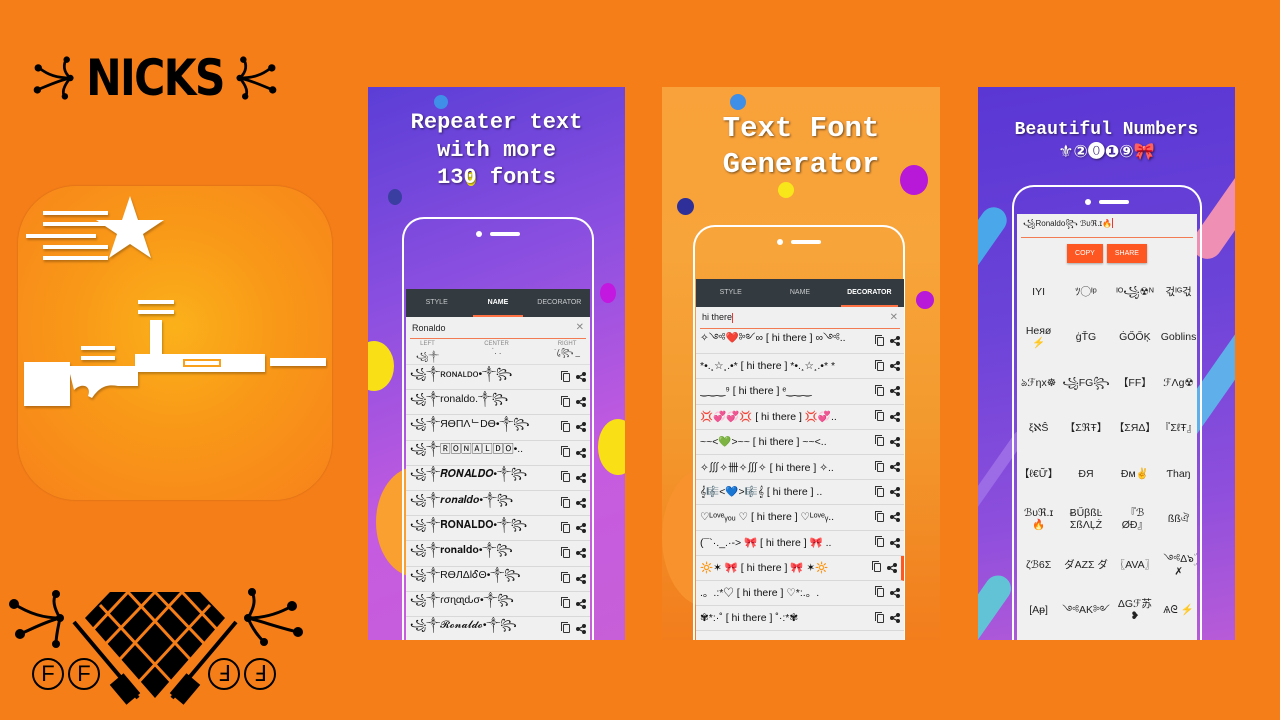  What do you see at coordinates (1038, 611) in the screenshot?
I see `style-cell: [Aᵽ]` at bounding box center [1038, 611].